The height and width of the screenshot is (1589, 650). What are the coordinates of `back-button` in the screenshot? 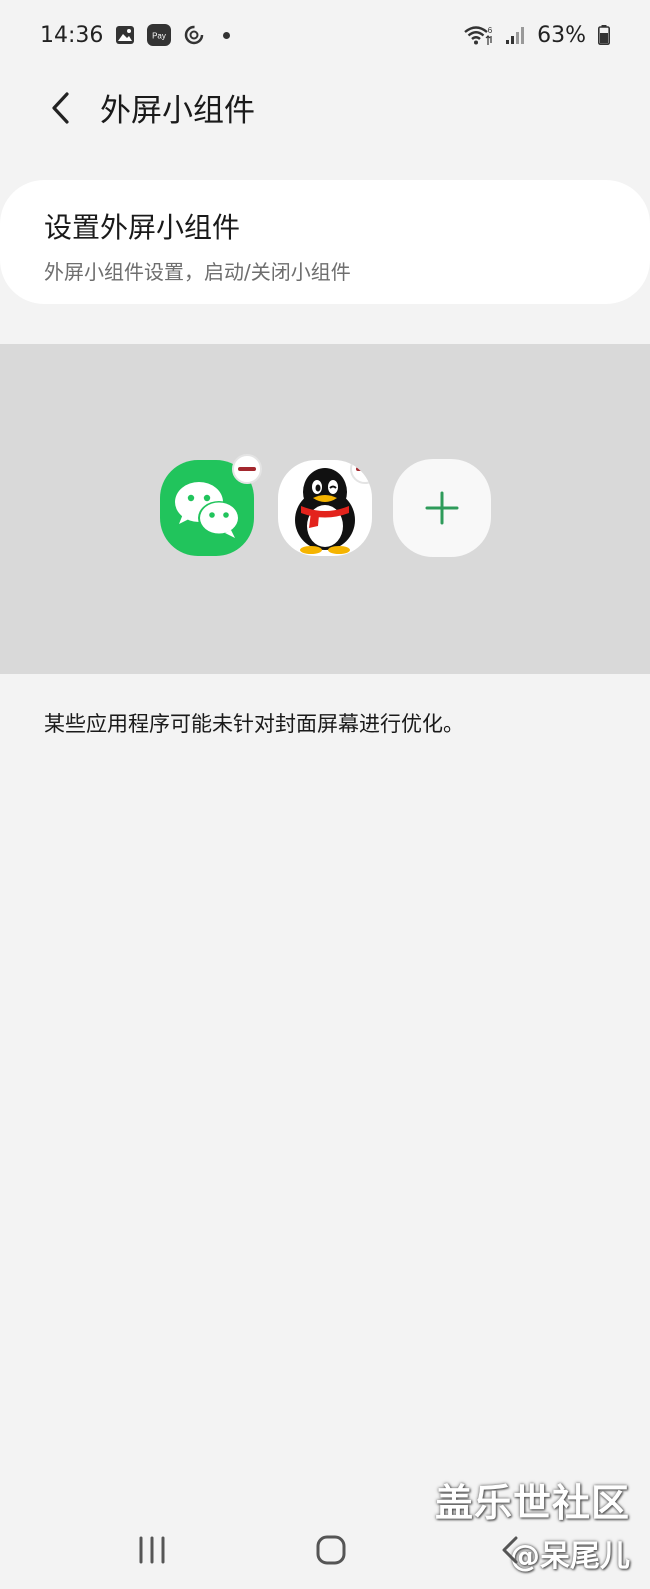 It's located at (60, 108).